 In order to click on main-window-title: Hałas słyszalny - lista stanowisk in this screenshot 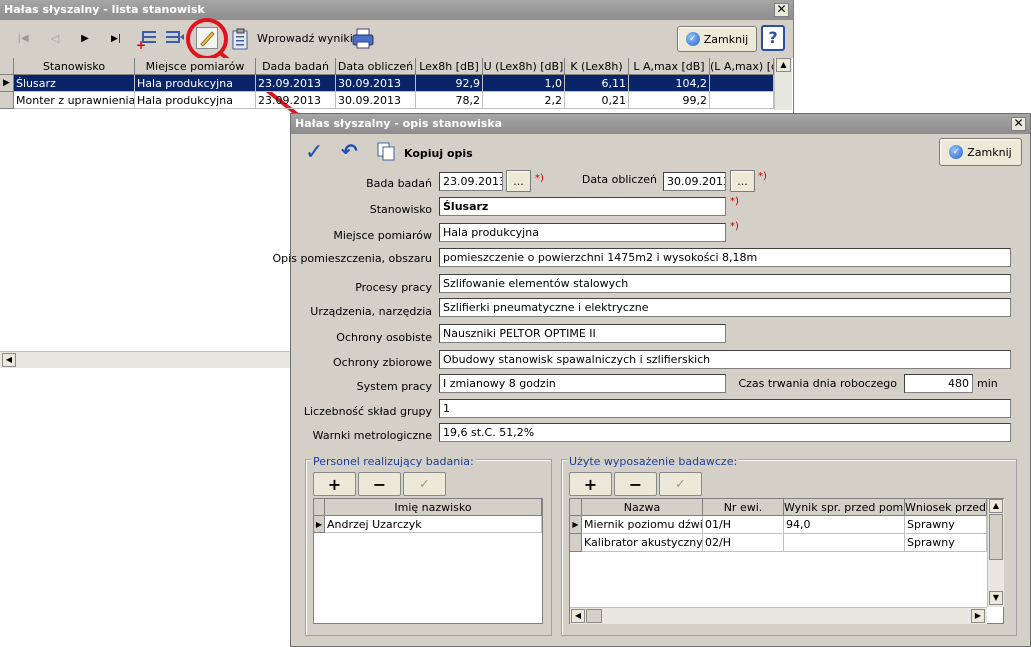, I will do `click(104, 9)`.